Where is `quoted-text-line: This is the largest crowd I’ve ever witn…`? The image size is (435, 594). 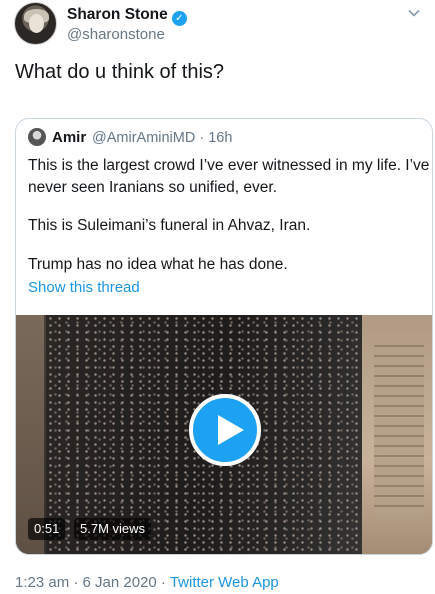 quoted-text-line: This is the largest crowd I’ve ever witn… is located at coordinates (229, 165).